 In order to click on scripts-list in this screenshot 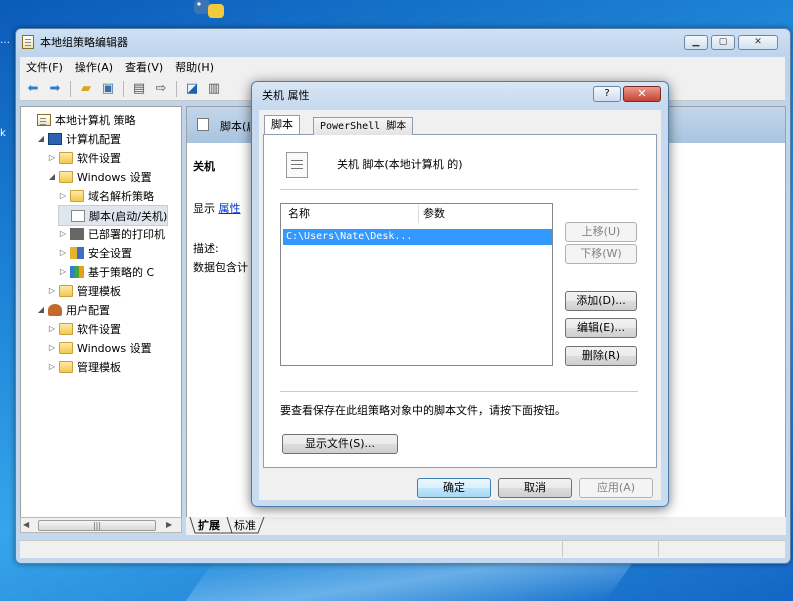, I will do `click(416, 284)`.